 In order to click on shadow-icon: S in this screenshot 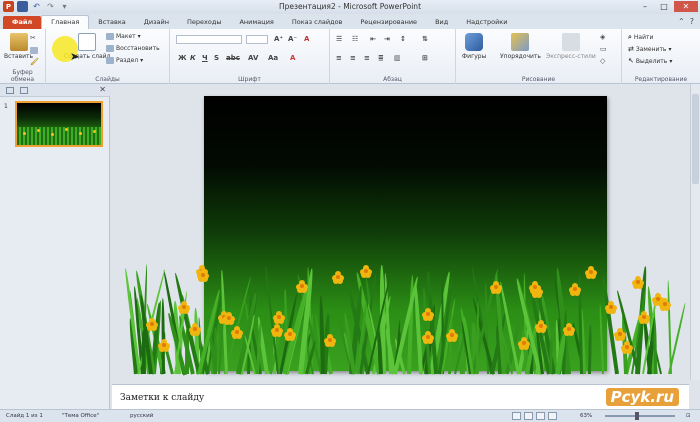, I will do `click(216, 58)`.